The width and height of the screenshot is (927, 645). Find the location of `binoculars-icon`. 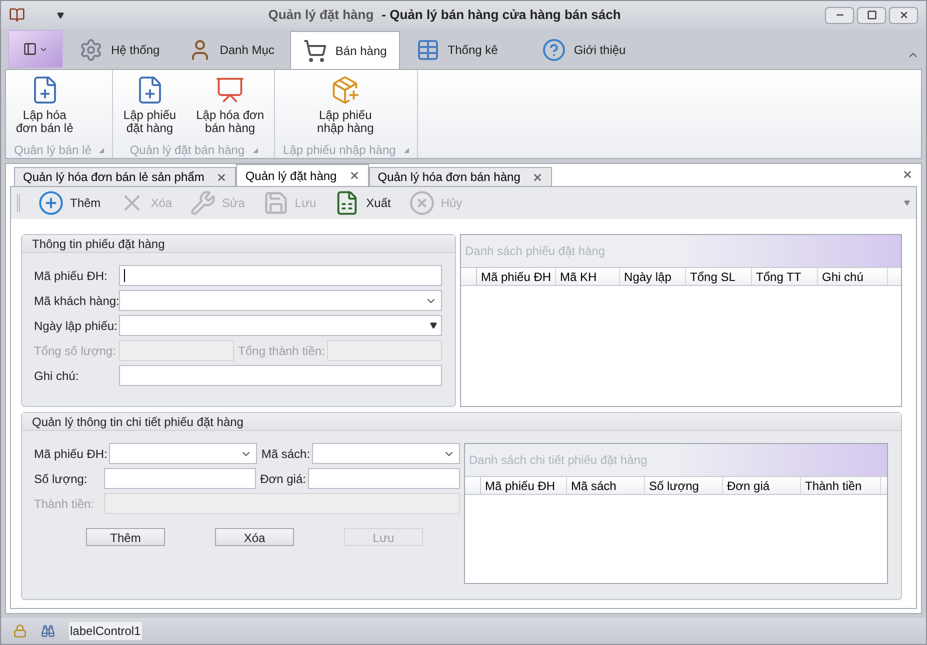

binoculars-icon is located at coordinates (48, 631).